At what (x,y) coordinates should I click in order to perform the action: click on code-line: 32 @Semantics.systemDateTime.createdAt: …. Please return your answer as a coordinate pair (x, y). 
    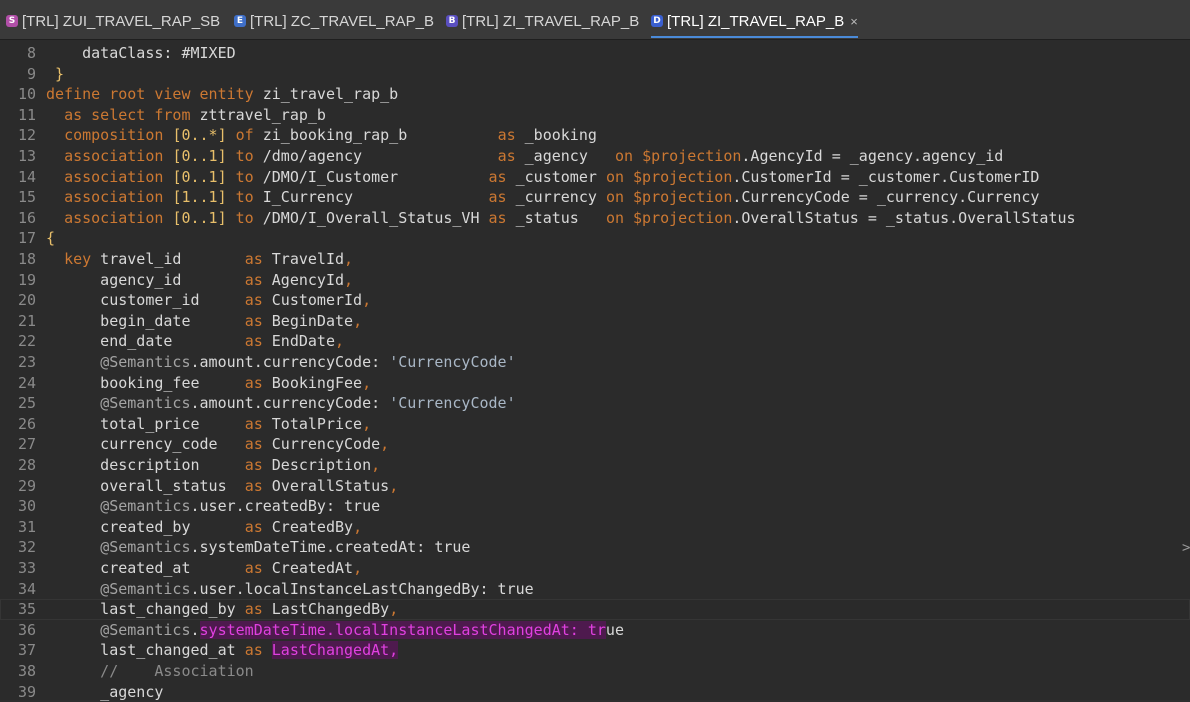
    Looking at the image, I should click on (595, 547).